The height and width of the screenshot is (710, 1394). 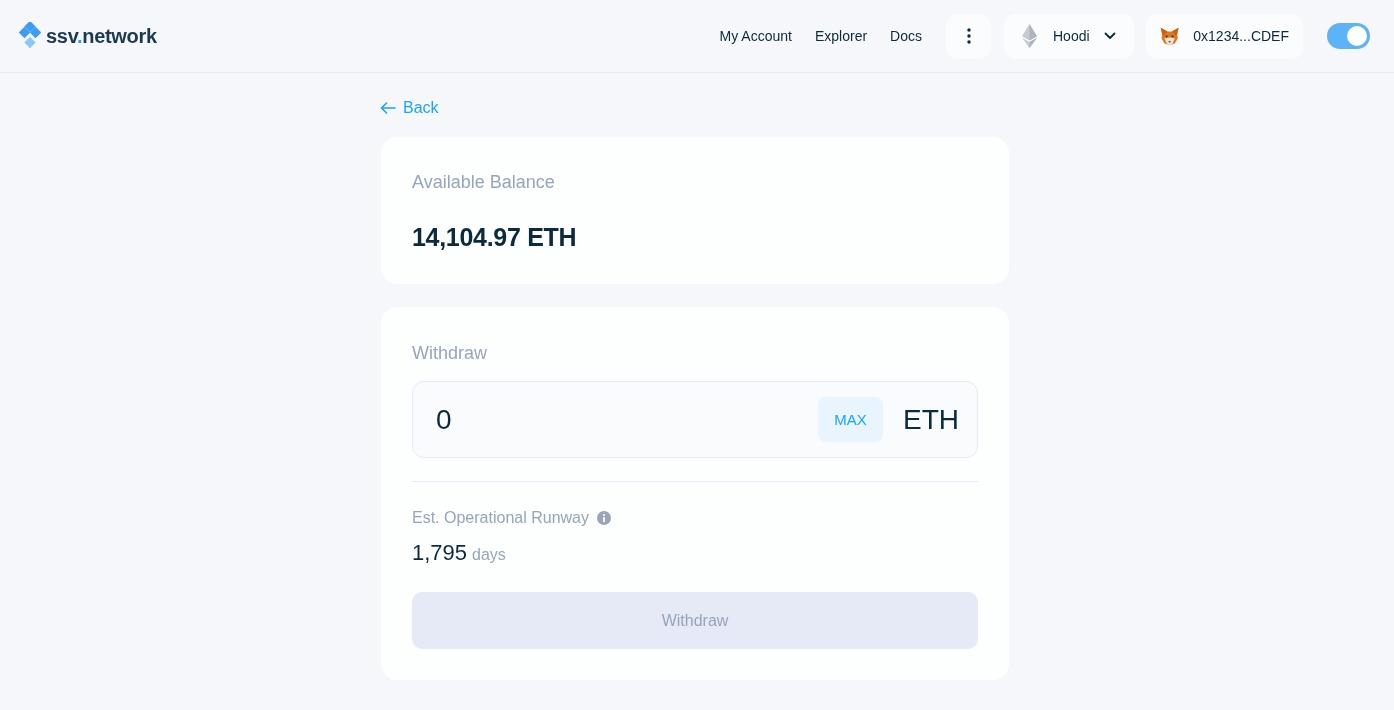 What do you see at coordinates (1224, 36) in the screenshot?
I see `wallet-button: 0x1234...CDEF` at bounding box center [1224, 36].